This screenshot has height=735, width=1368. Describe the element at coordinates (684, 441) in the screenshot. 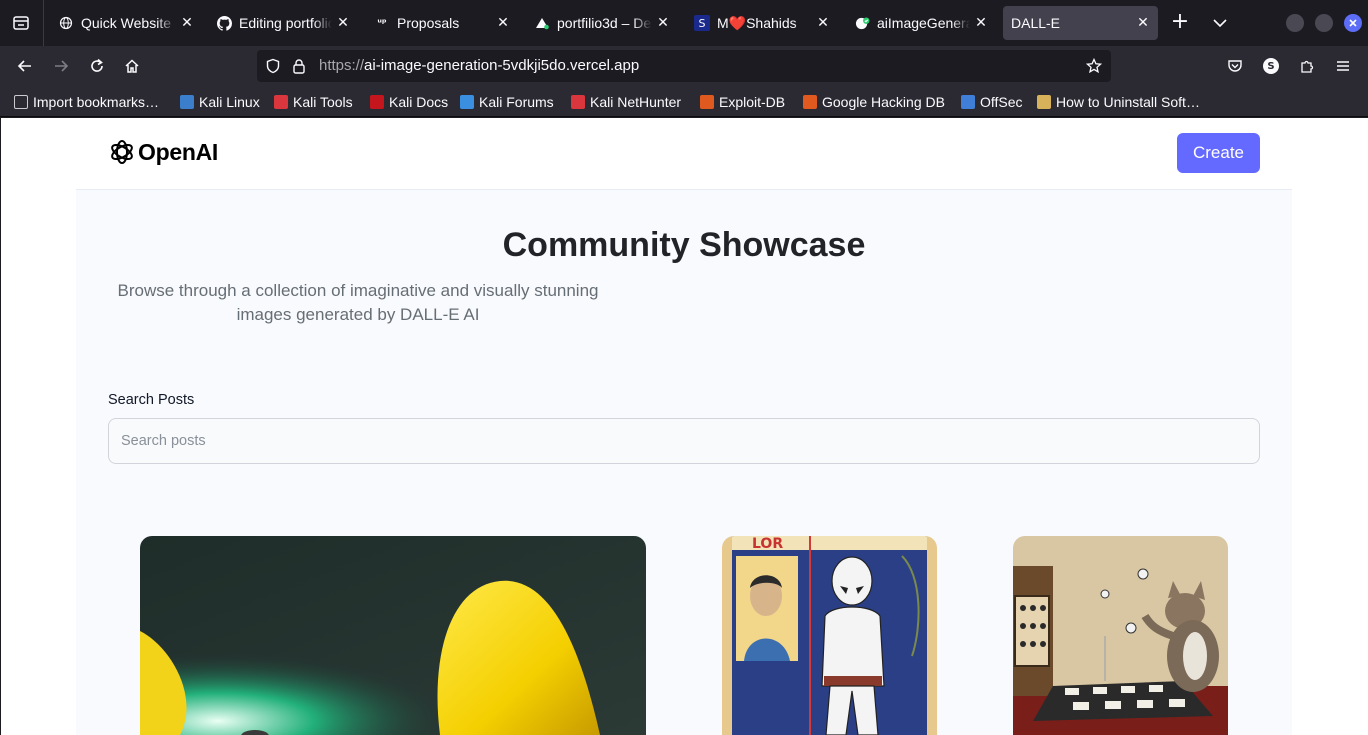

I see `search-input` at that location.